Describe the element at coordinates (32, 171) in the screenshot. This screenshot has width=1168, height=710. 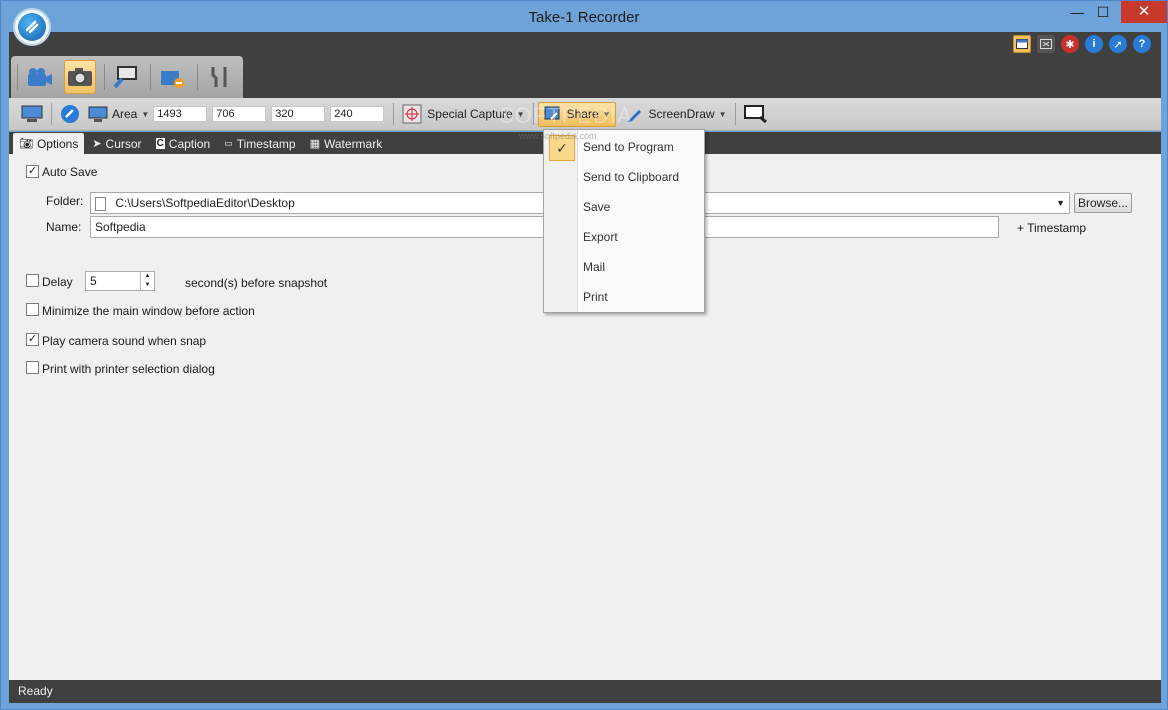
I see `auto-save-checkbox: ✓` at that location.